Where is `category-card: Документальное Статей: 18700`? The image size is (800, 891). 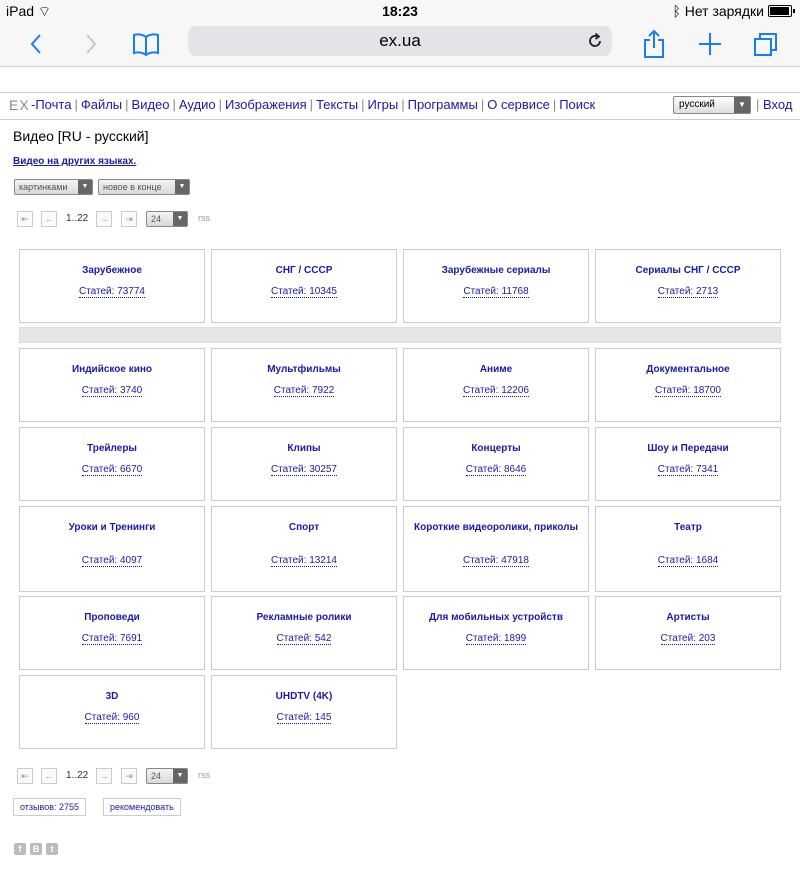
category-card: Документальное Статей: 18700 is located at coordinates (688, 385).